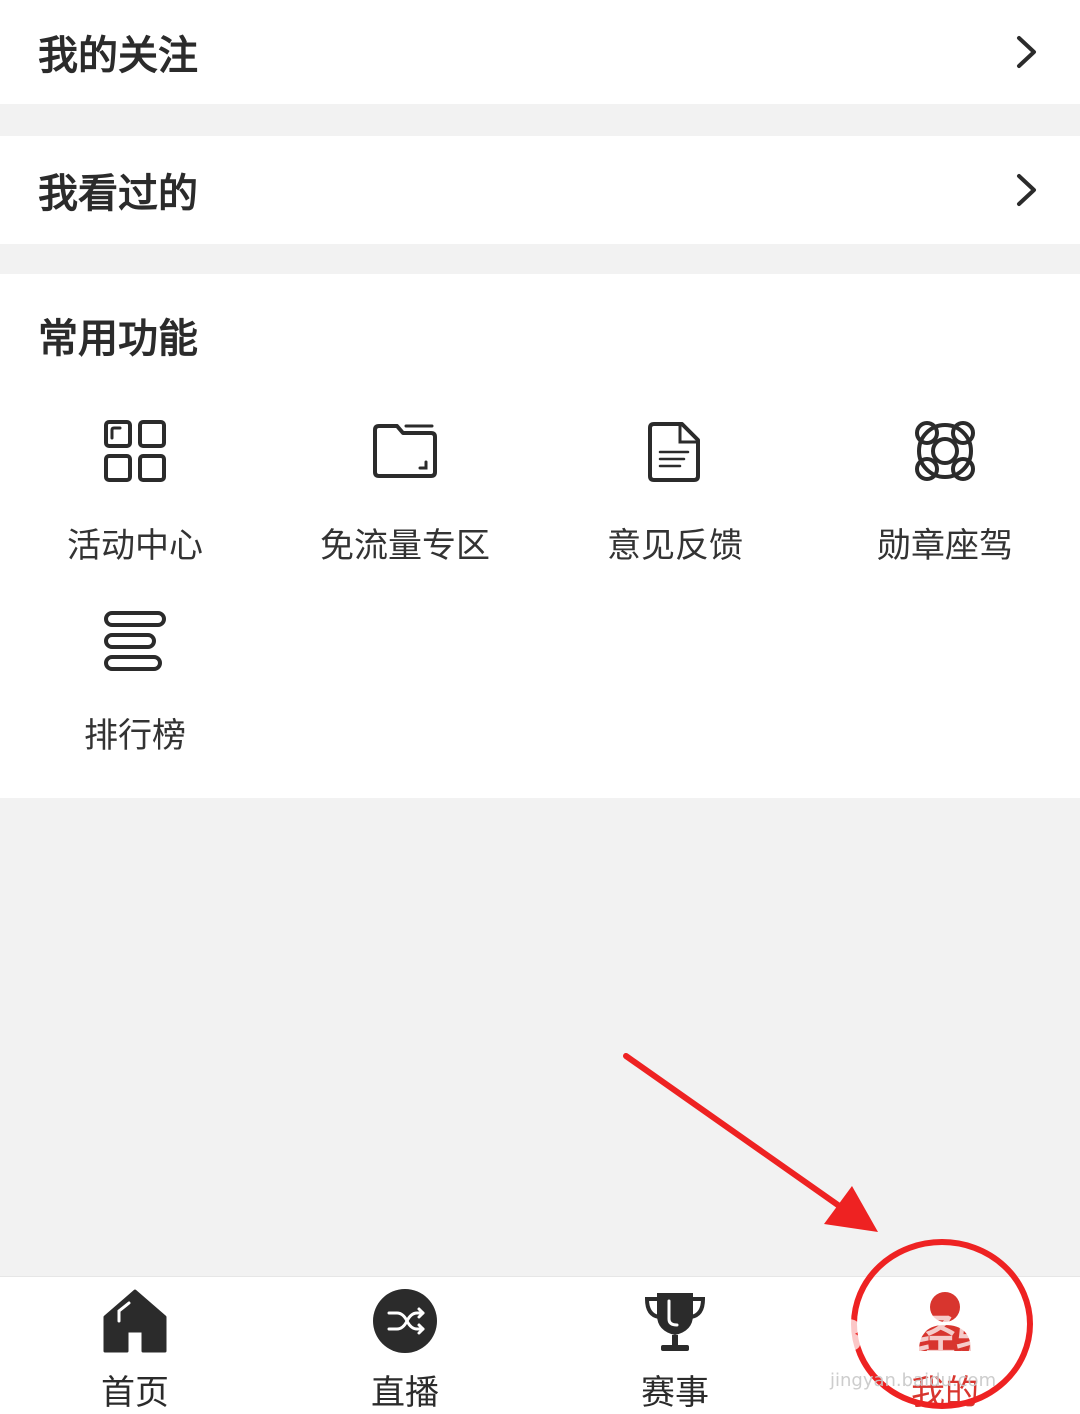 The width and height of the screenshot is (1080, 1414). Describe the element at coordinates (405, 1393) in the screenshot. I see `tab-live-label: 直播` at that location.